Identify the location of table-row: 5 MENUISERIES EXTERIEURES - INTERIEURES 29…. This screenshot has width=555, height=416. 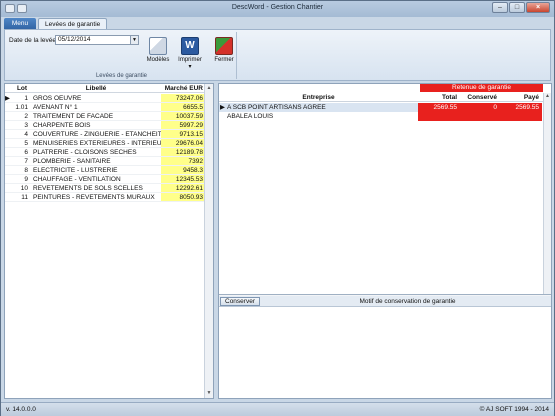
(105, 143).